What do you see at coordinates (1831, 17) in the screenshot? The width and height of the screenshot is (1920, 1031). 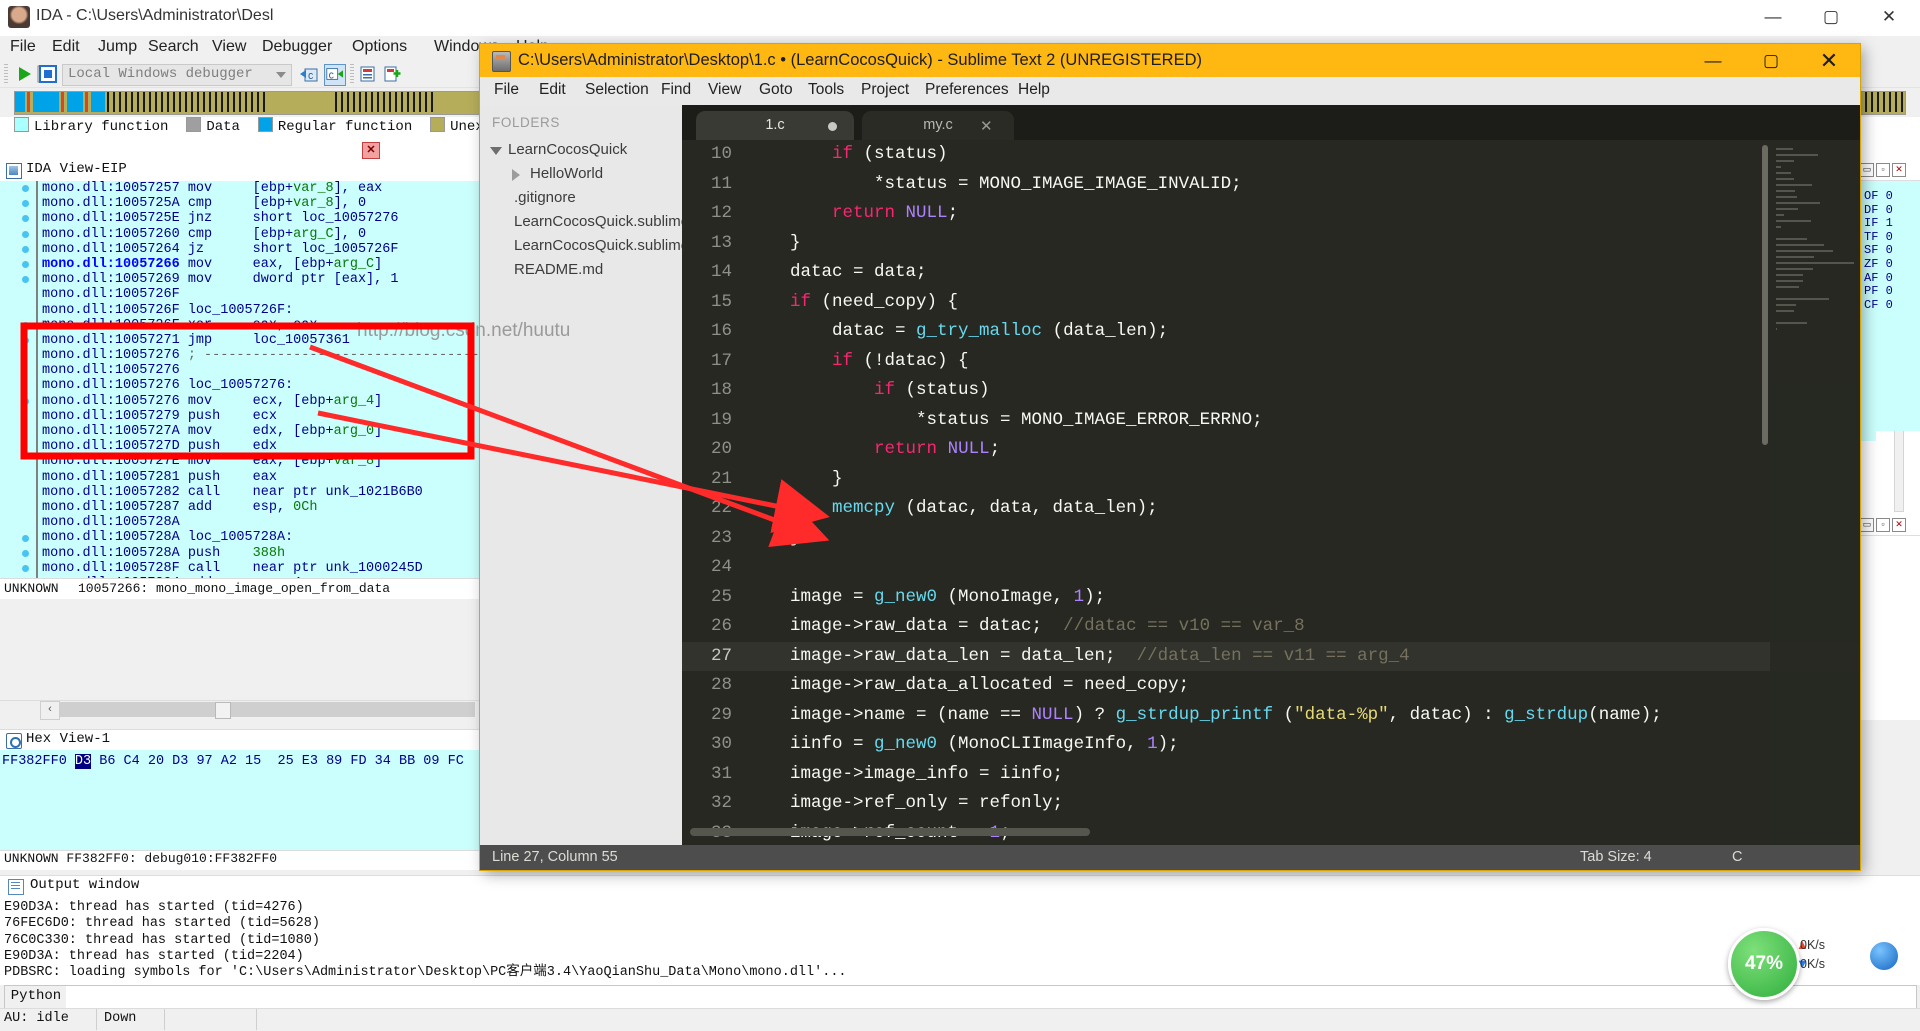 I see `ida-maximize-button: ▢` at bounding box center [1831, 17].